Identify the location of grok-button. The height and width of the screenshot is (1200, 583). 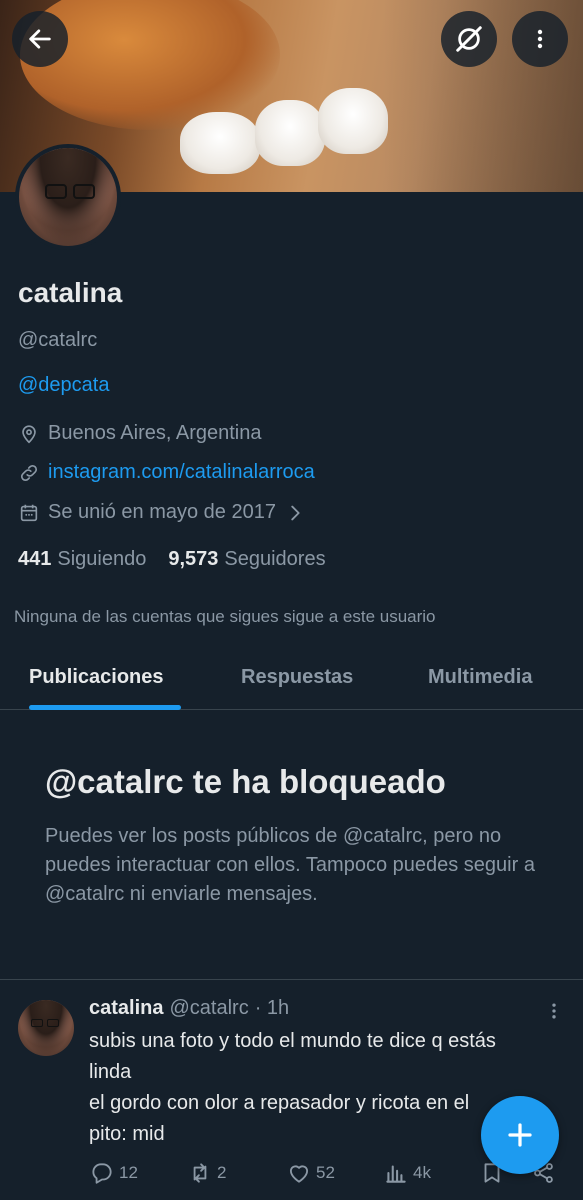
(469, 39).